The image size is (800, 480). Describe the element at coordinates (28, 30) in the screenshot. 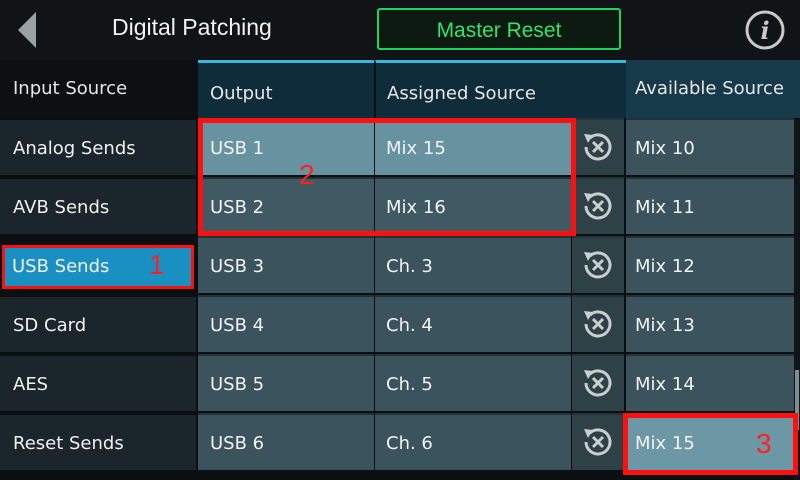

I see `back-arrow-icon` at that location.